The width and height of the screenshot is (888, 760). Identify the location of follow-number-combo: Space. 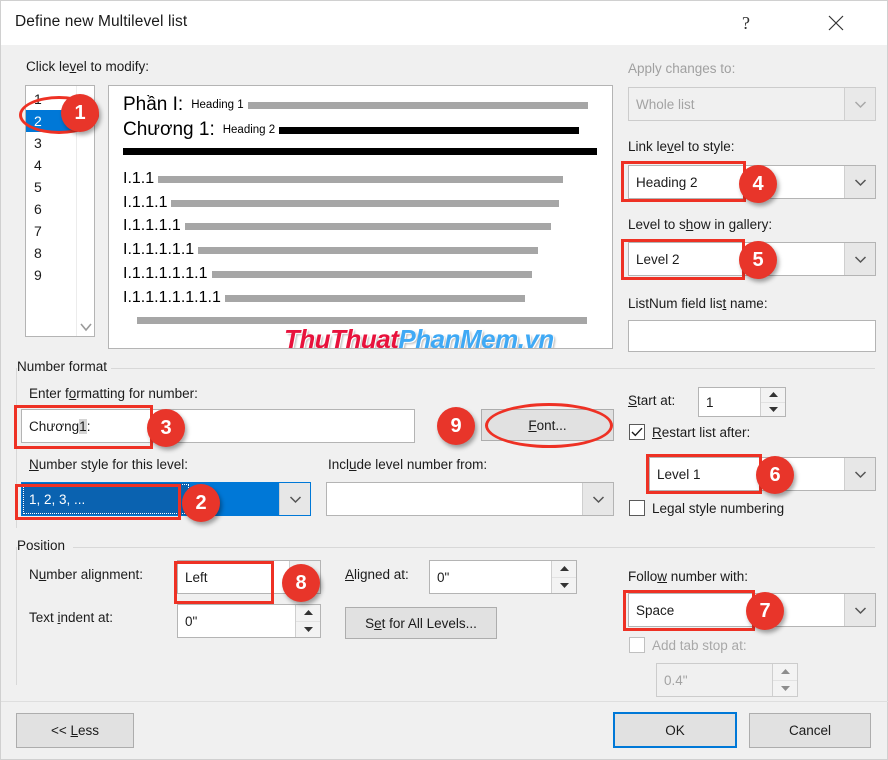
(752, 610).